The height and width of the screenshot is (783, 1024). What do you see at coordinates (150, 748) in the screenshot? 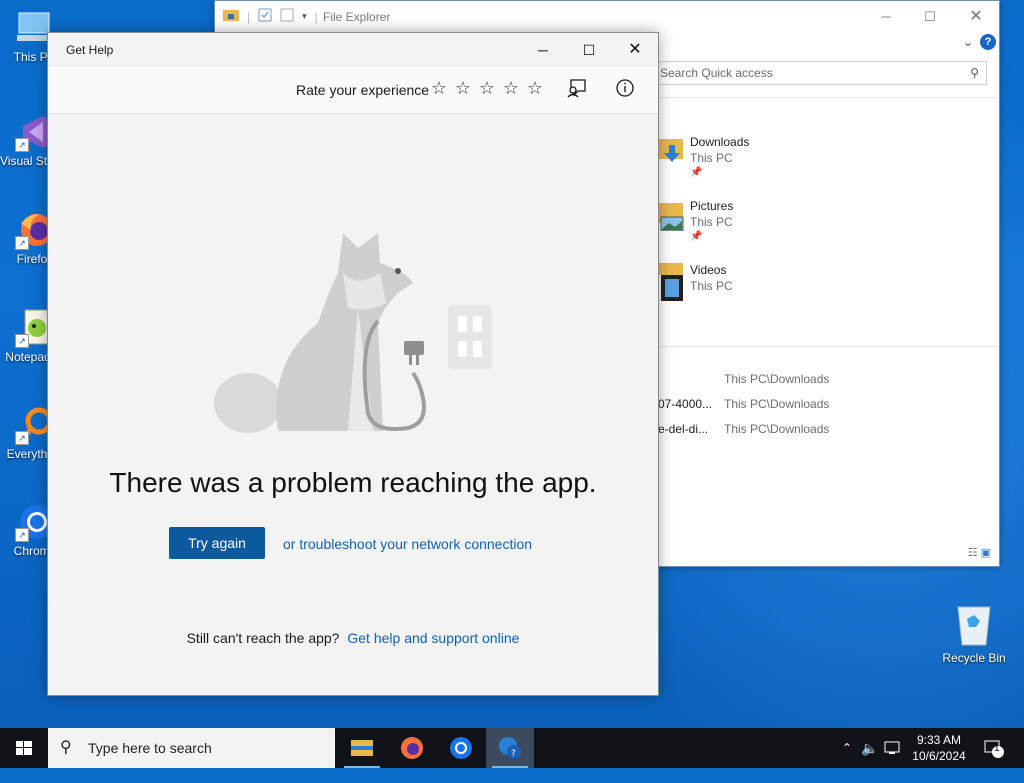
I see `taskbar-search-input: Type here to search` at bounding box center [150, 748].